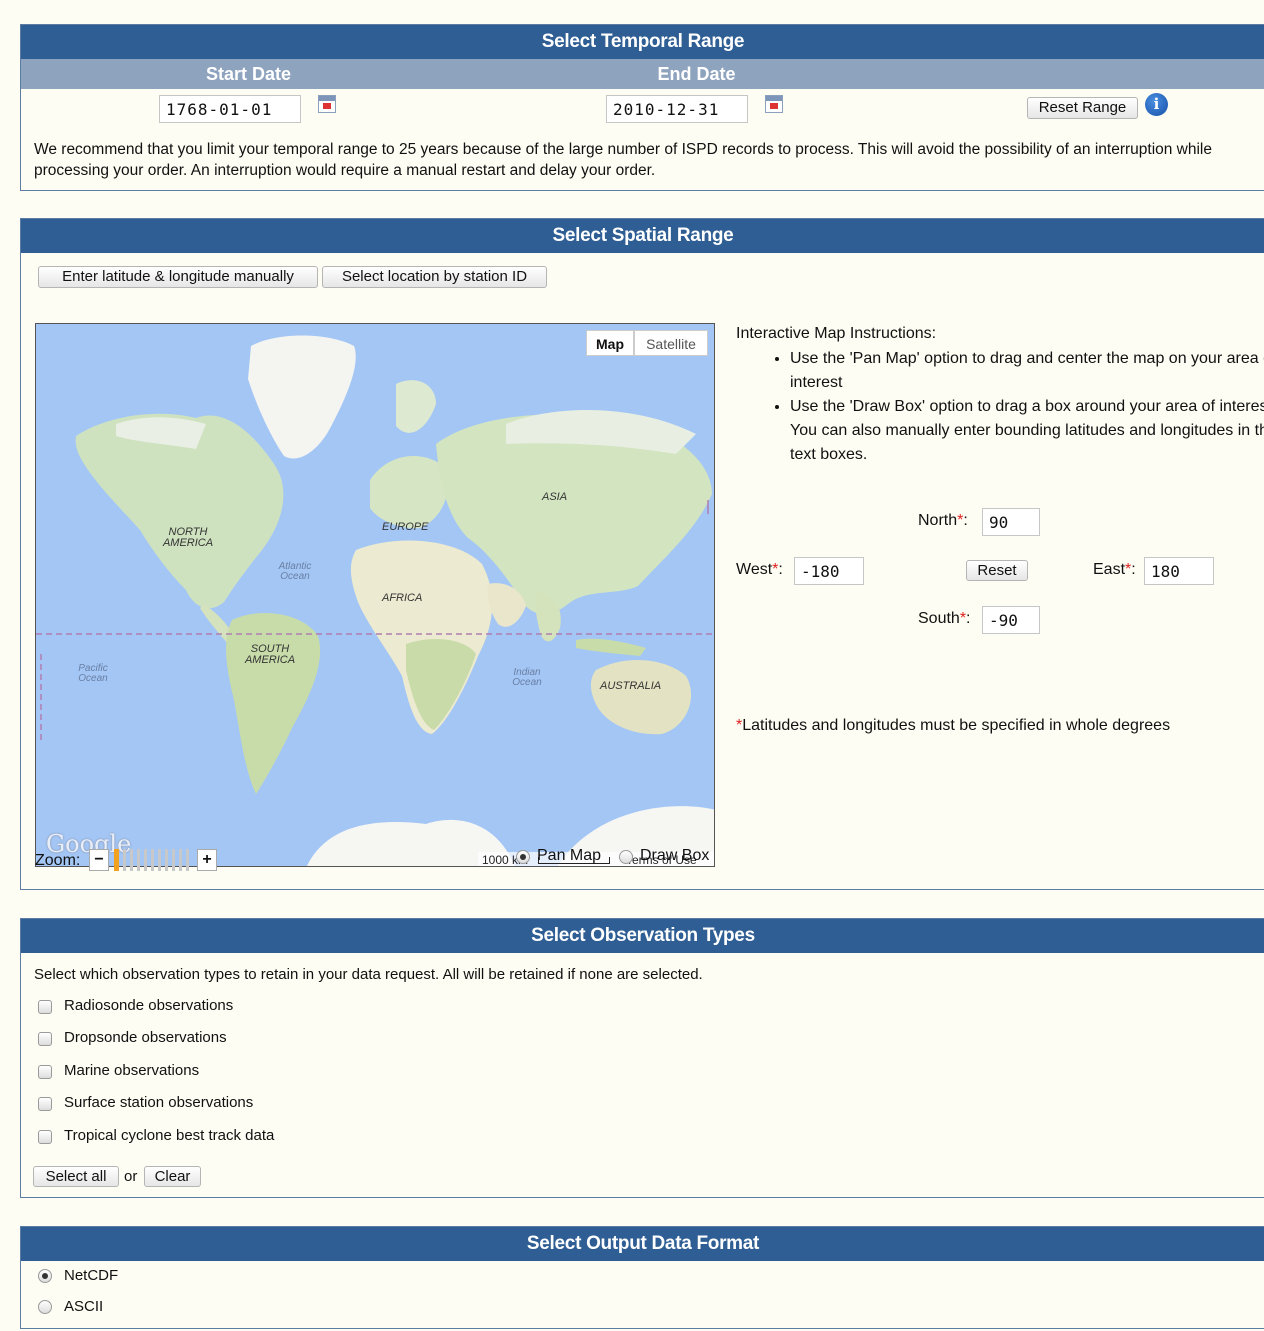 This screenshot has height=1331, width=1264. What do you see at coordinates (116, 860) in the screenshot?
I see `zoom-level-indicator` at bounding box center [116, 860].